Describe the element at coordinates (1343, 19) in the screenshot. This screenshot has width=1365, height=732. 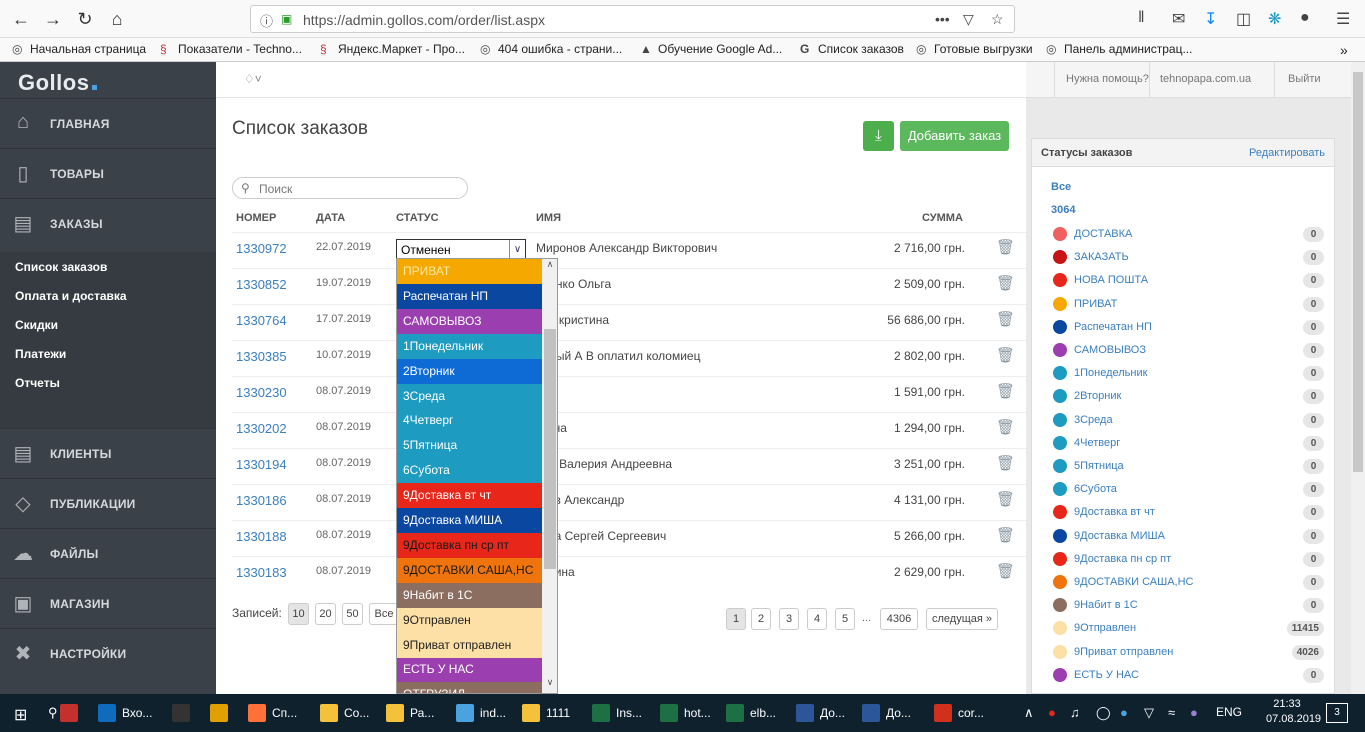
I see `menu-icon: ☰` at that location.